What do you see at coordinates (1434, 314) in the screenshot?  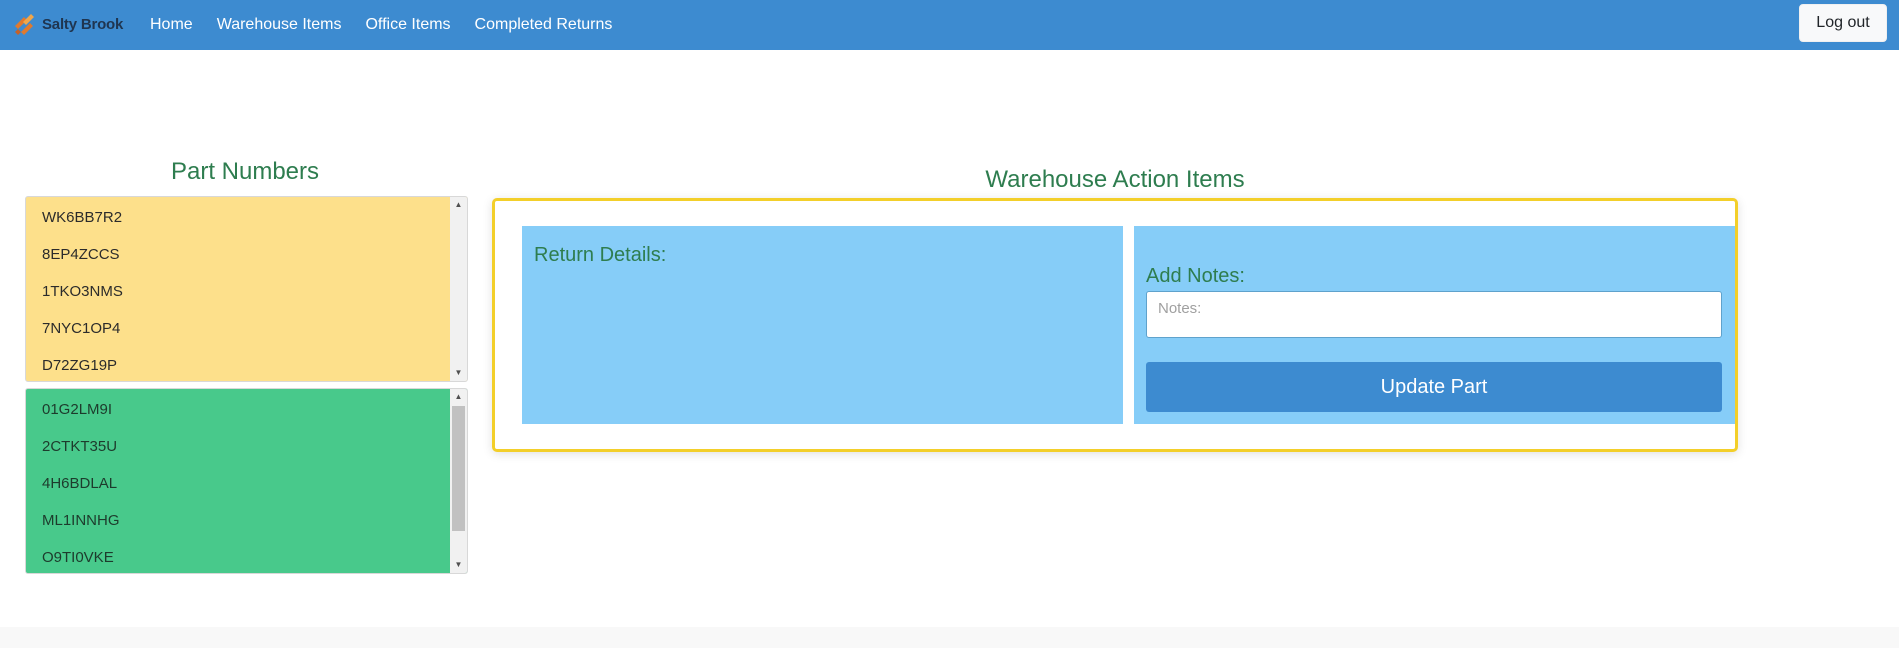 I see `notes-input` at bounding box center [1434, 314].